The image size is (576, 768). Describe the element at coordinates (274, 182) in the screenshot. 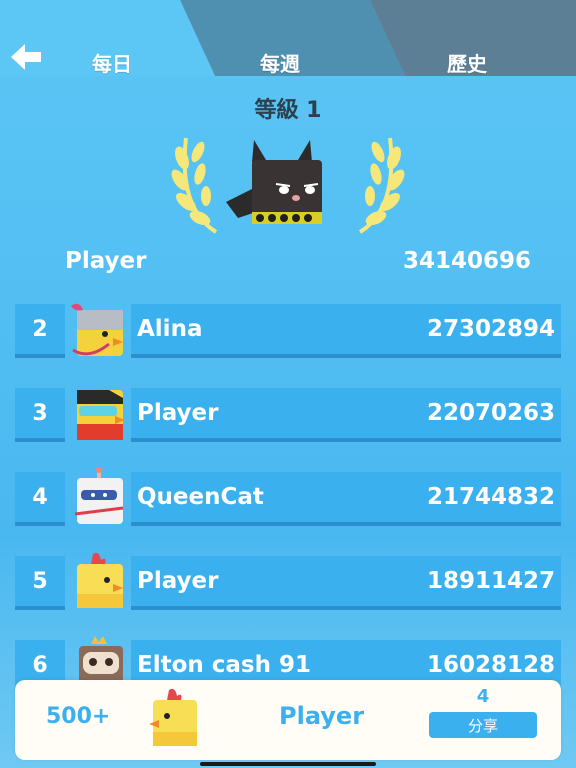

I see `bat-character-icon` at that location.